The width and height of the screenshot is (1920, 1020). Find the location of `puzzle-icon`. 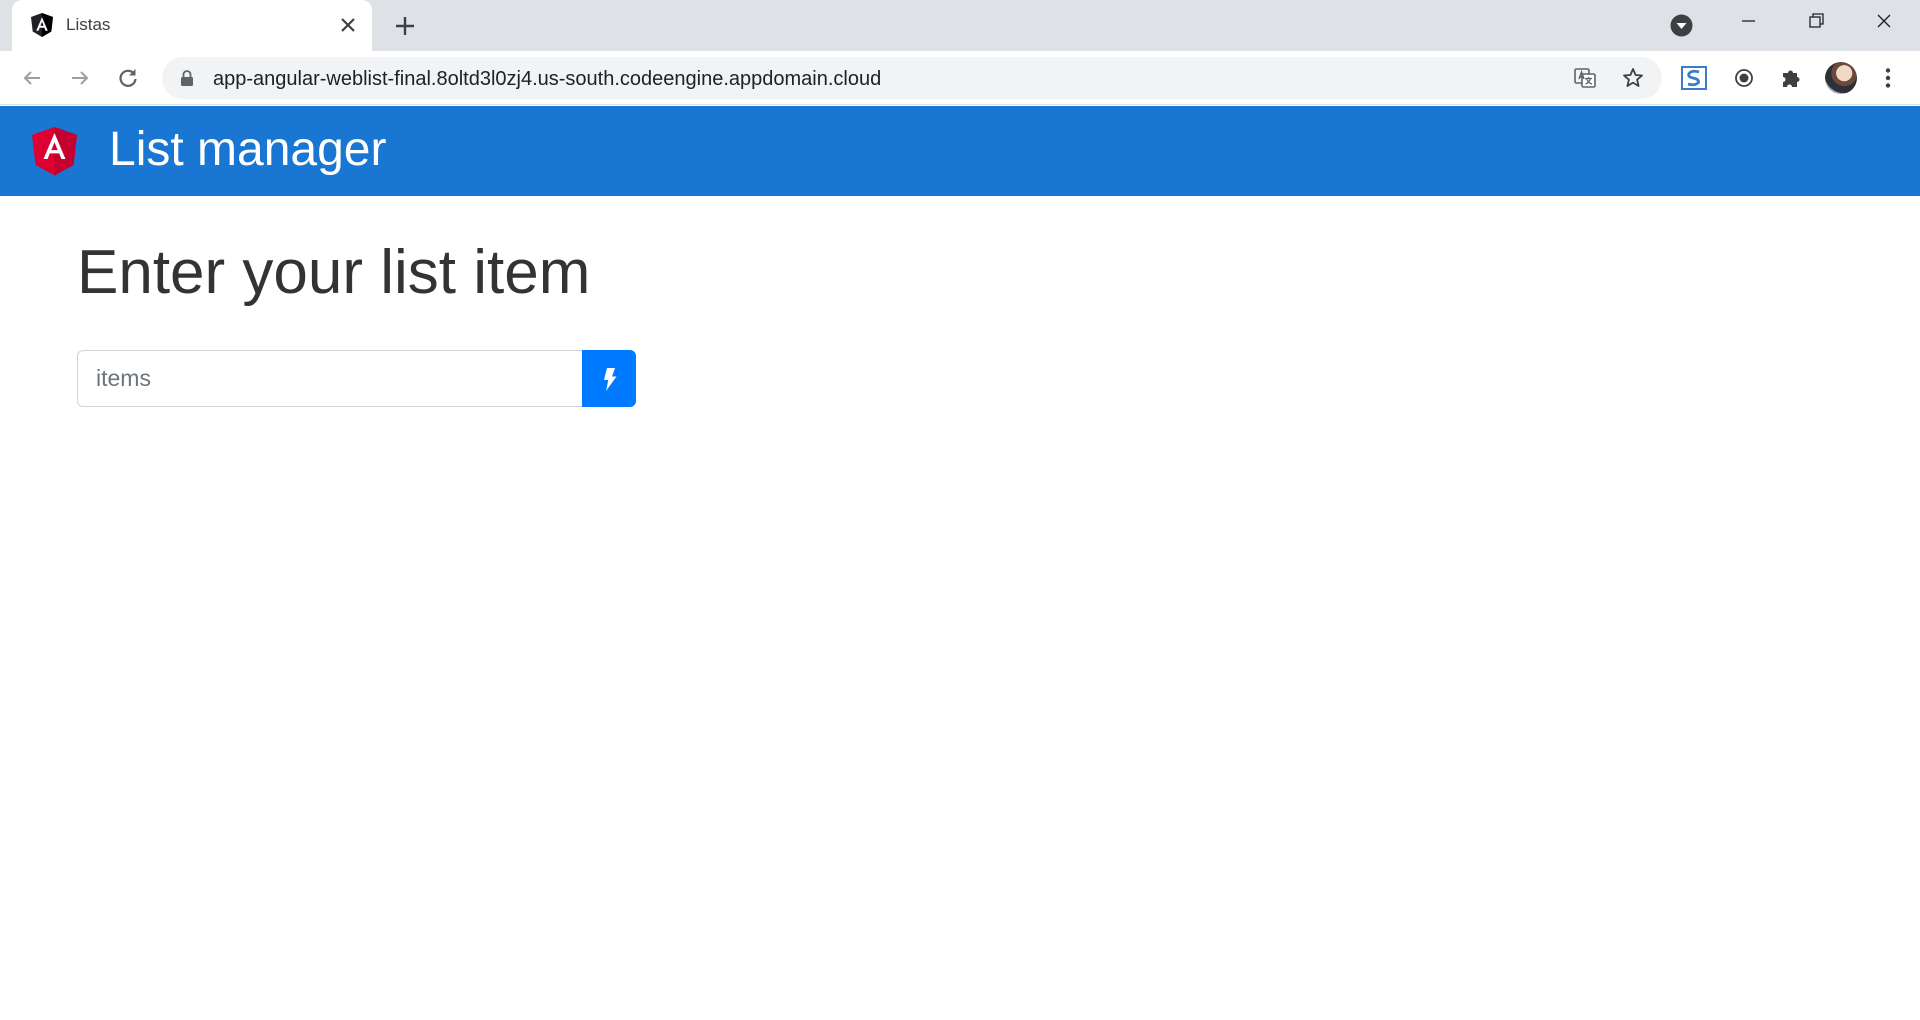

puzzle-icon is located at coordinates (1792, 78).